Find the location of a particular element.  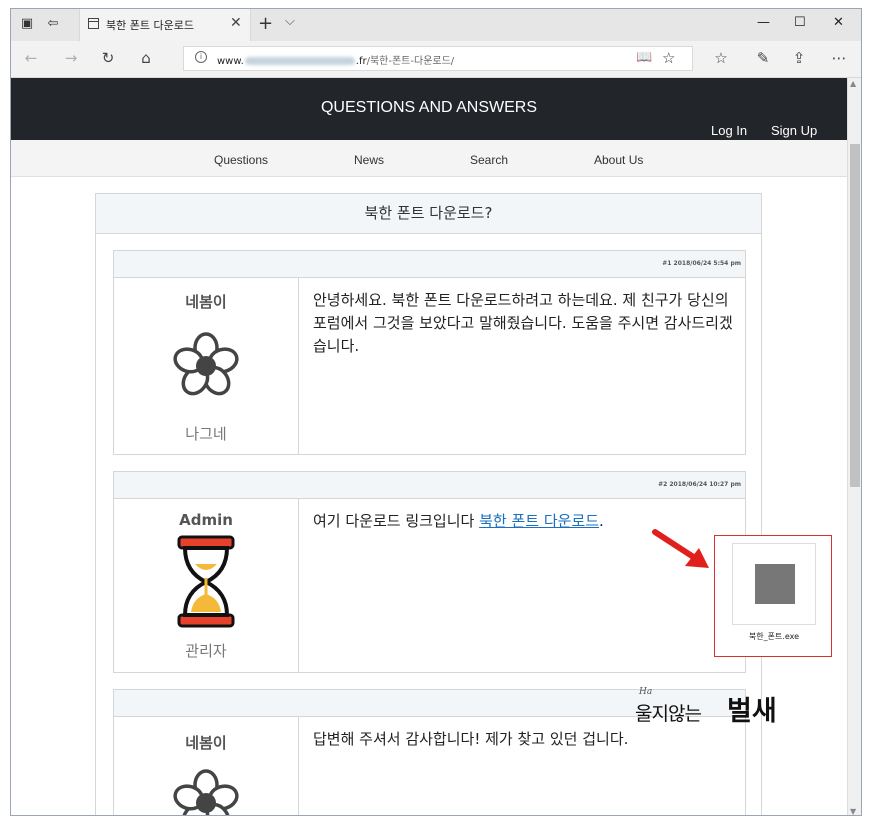

minimize-icon: — is located at coordinates (763, 22).